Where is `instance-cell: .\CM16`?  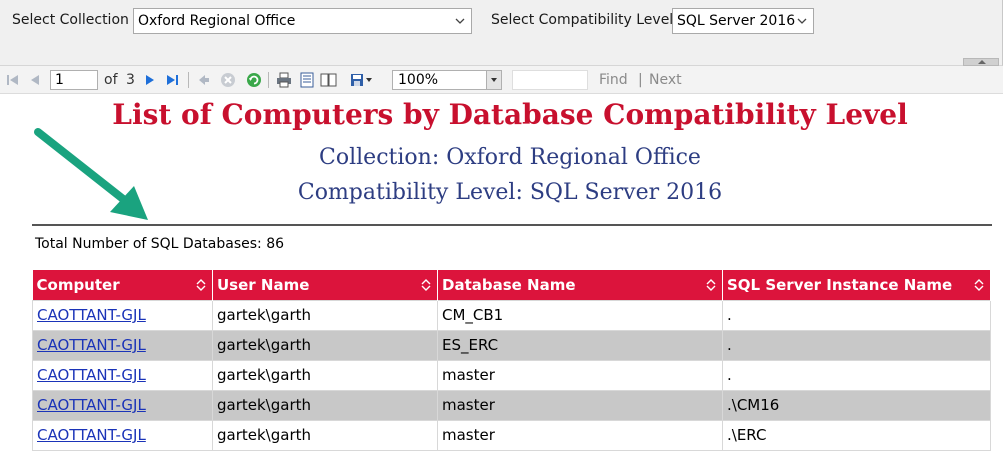
instance-cell: .\CM16 is located at coordinates (856, 405).